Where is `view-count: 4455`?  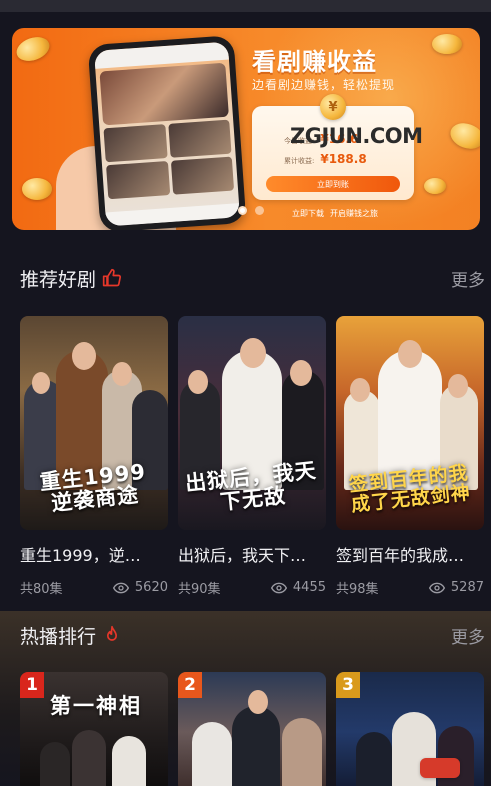
view-count: 4455 is located at coordinates (298, 587).